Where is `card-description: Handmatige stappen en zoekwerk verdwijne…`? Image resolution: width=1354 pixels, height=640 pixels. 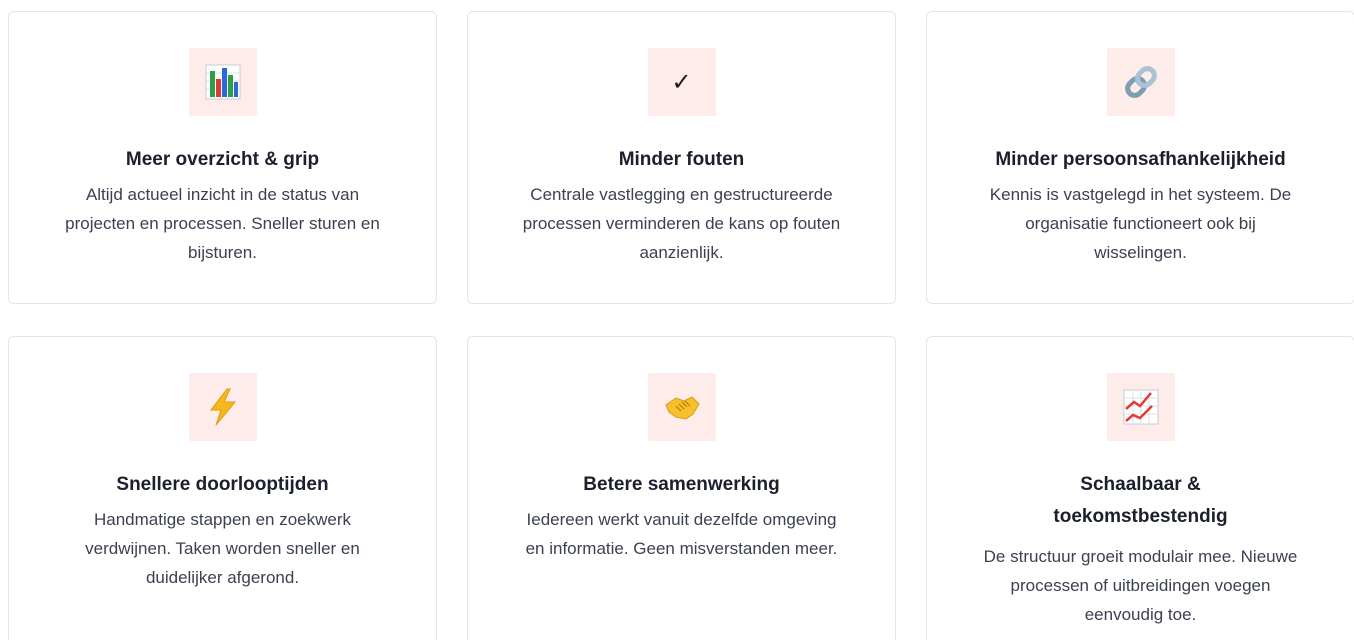
card-description: Handmatige stappen en zoekwerk verdwijne… is located at coordinates (222, 548).